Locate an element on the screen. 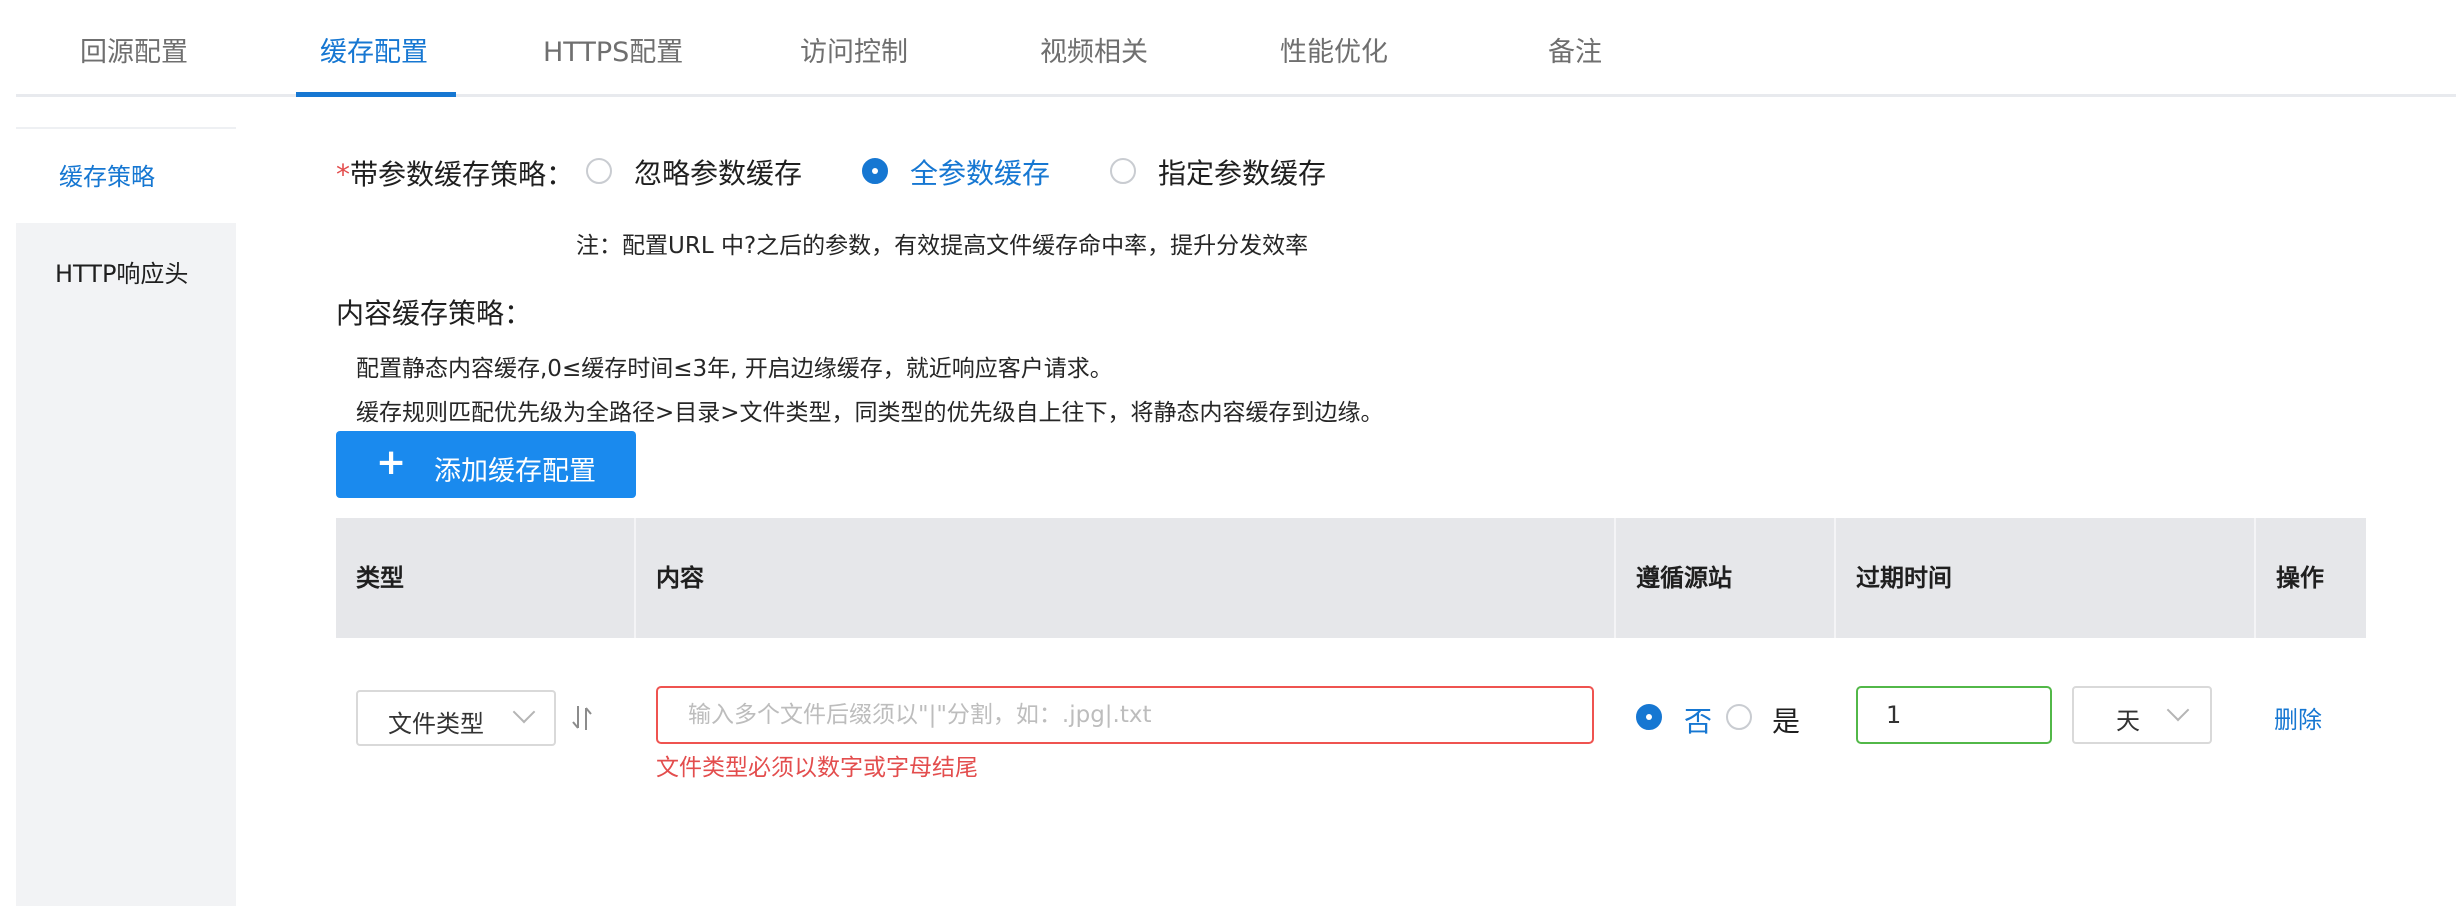 The width and height of the screenshot is (2456, 906). tab-remarks: 备注 is located at coordinates (1575, 49).